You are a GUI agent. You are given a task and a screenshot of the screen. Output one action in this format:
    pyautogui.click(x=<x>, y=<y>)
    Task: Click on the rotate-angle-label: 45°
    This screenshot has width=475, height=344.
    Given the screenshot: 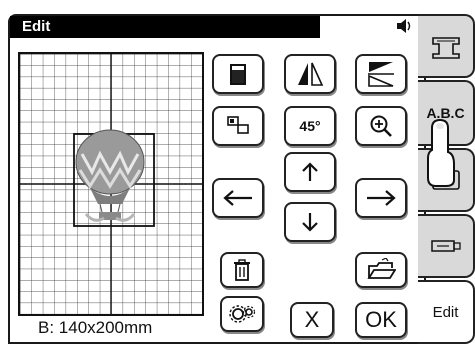 What is the action you would take?
    pyautogui.click(x=310, y=126)
    